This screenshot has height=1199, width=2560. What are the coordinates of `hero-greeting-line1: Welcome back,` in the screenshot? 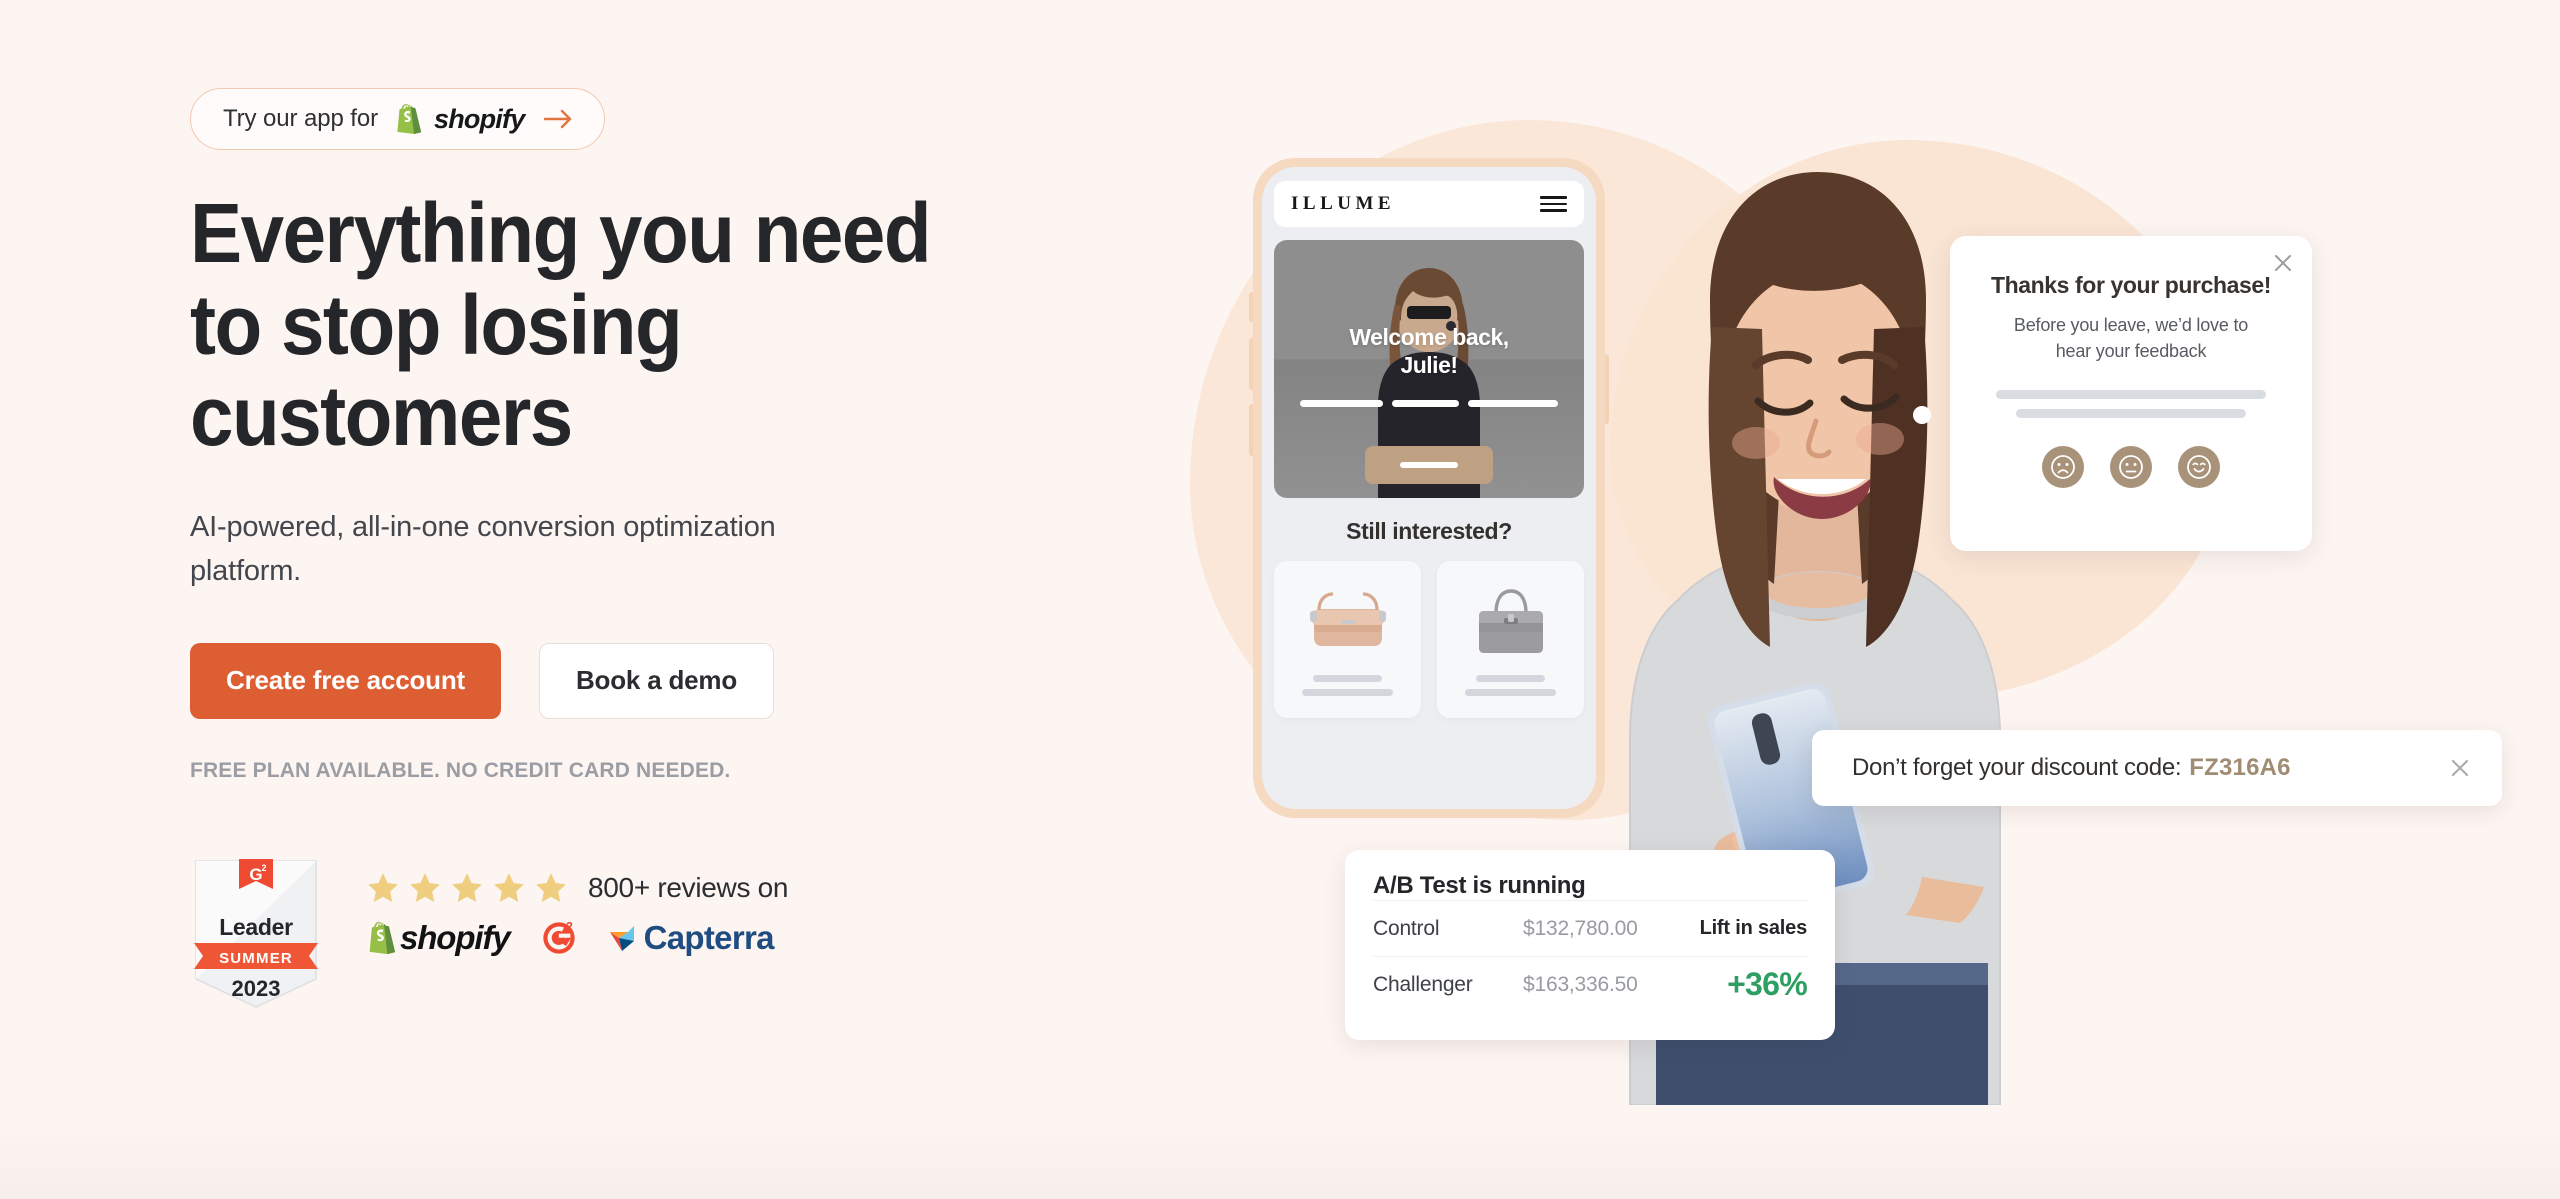 It's located at (1429, 337).